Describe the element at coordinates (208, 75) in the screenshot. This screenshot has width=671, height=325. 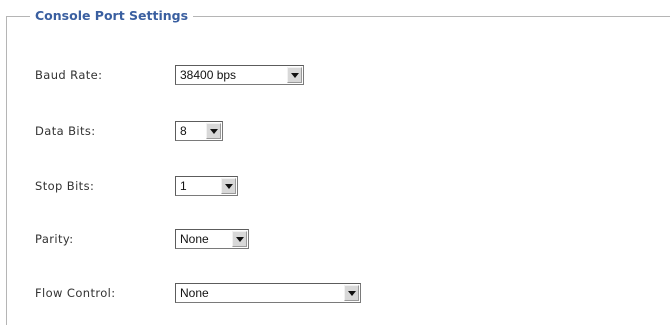
I see `baud-rate-value: 38400 bps` at that location.